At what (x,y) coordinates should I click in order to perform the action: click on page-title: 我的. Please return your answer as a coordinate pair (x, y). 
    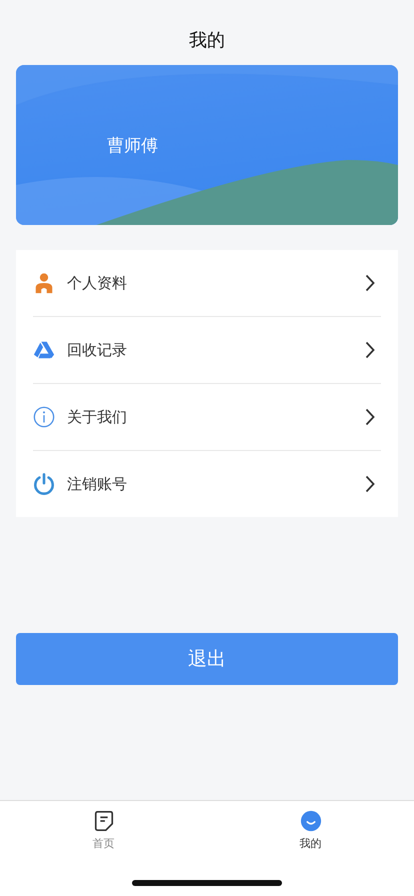
    Looking at the image, I should click on (207, 41).